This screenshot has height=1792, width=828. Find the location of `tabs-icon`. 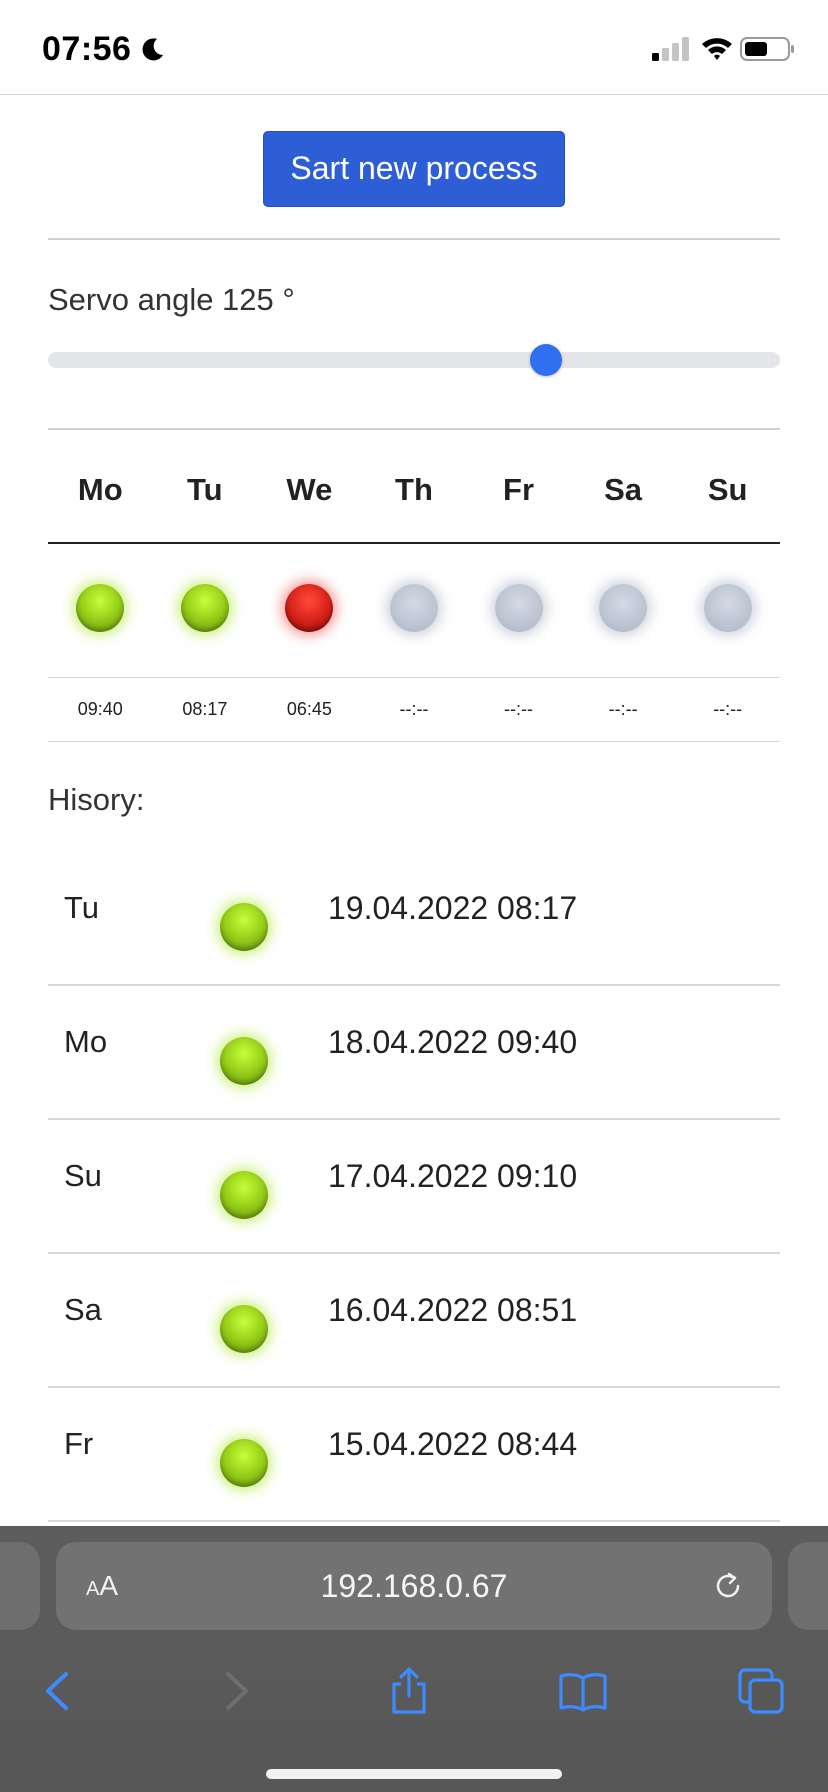

tabs-icon is located at coordinates (761, 1691).